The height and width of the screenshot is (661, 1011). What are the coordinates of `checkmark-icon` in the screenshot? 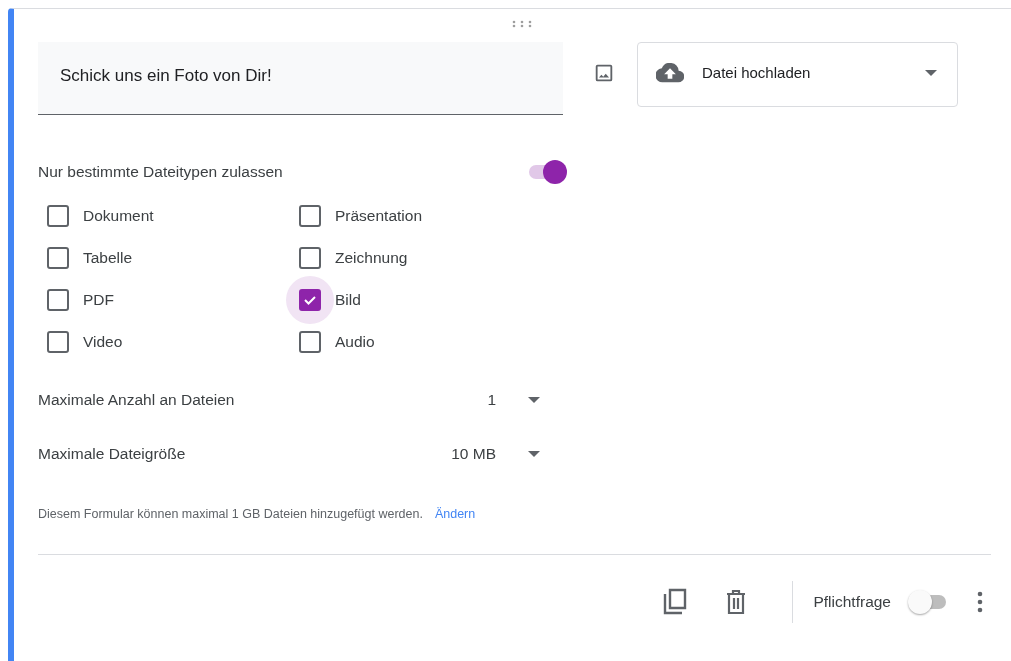 It's located at (310, 300).